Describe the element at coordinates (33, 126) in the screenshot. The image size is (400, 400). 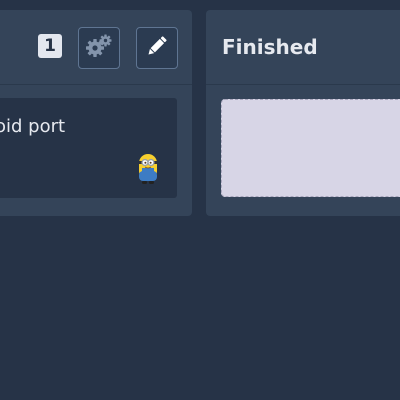
I see `card-title: roid port` at that location.